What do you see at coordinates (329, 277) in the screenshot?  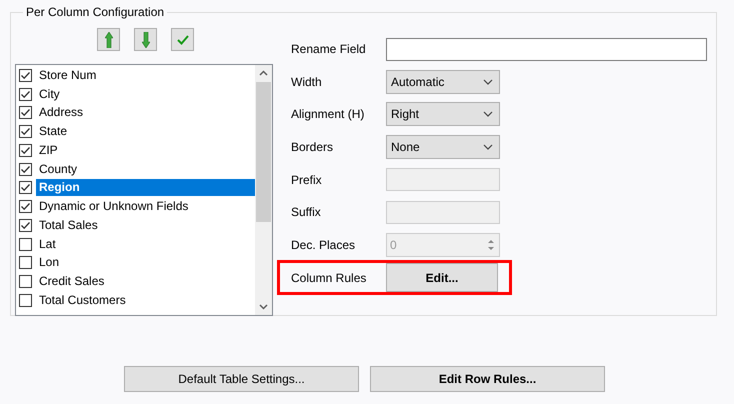 I see `field-label: Column Rules` at bounding box center [329, 277].